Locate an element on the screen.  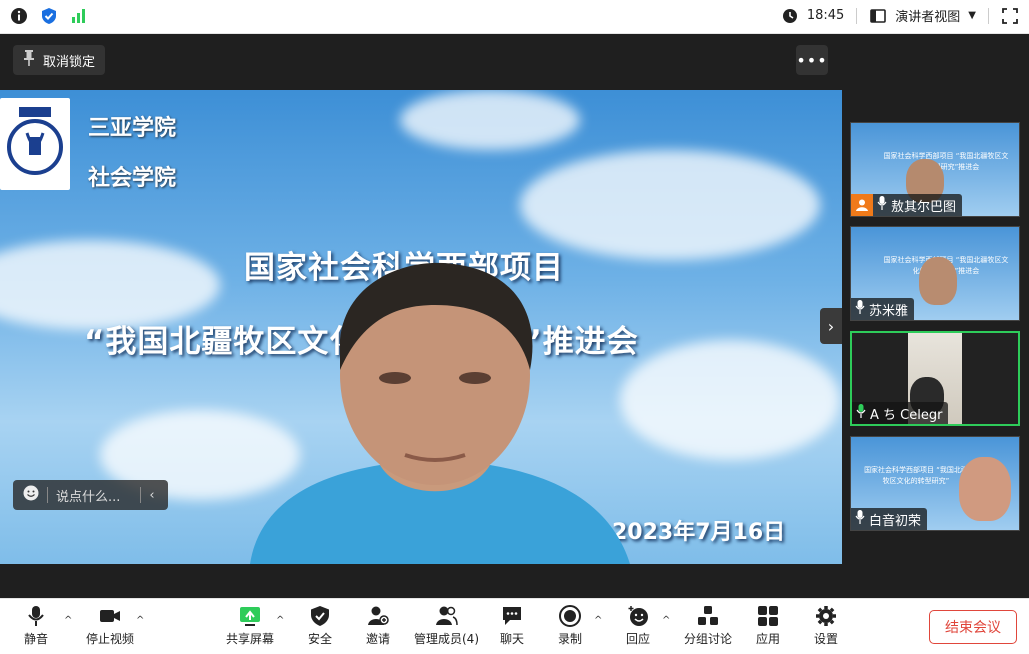
manage-members-label: 管理成员(4) is located at coordinates (446, 639).